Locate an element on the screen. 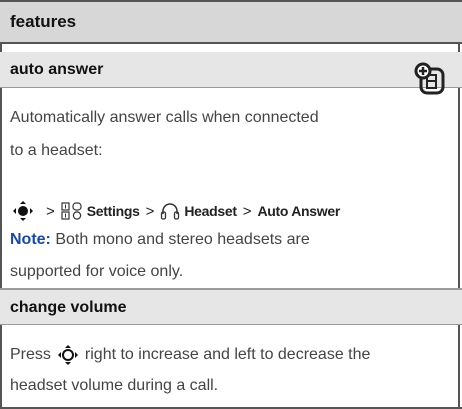 The width and height of the screenshot is (462, 409). section-title-auto-answer: auto answer is located at coordinates (57, 69).